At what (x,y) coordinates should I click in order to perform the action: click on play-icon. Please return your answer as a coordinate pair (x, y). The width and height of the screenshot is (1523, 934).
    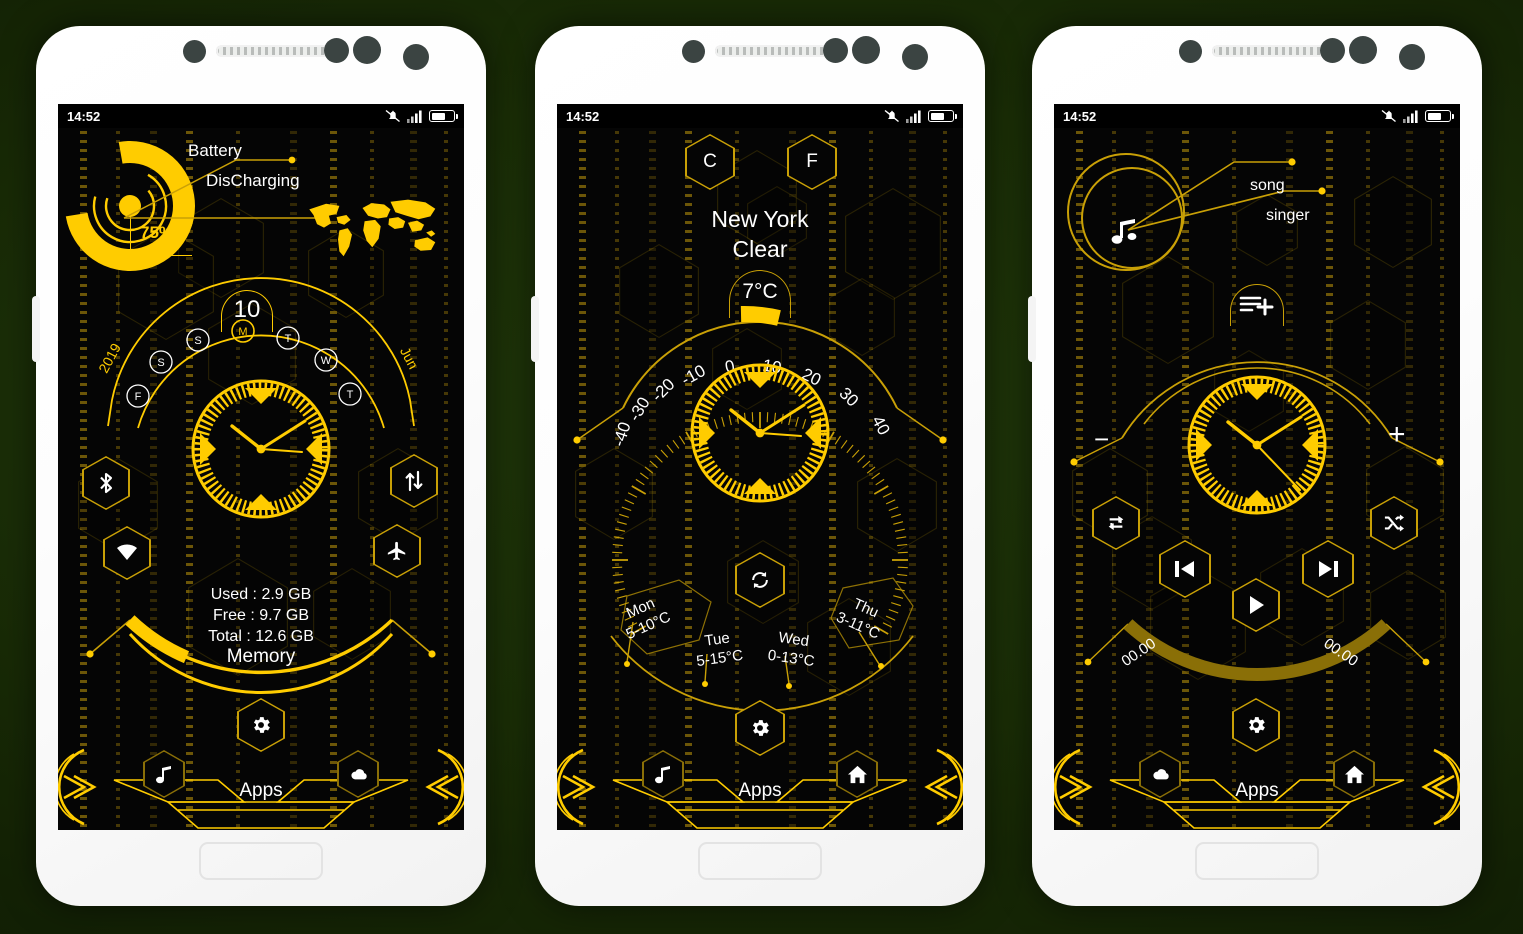
    Looking at the image, I should click on (1257, 605).